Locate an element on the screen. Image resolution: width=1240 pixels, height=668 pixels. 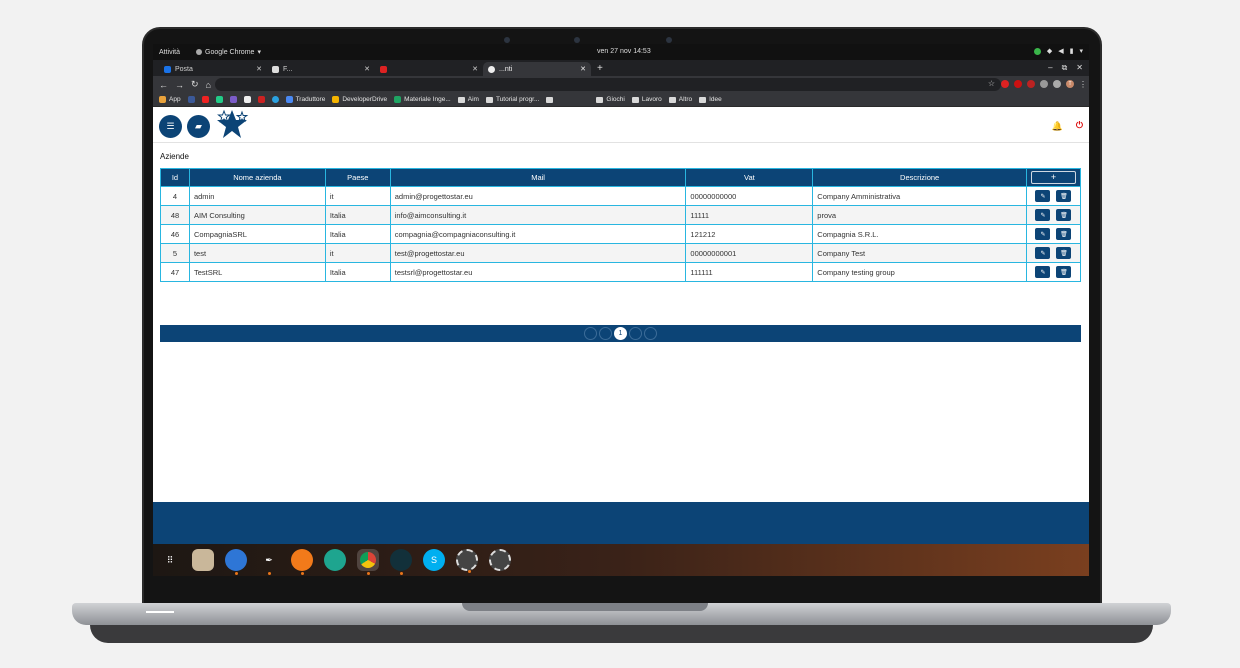
tab-posta: Posta ✕ is located at coordinates (213, 69).